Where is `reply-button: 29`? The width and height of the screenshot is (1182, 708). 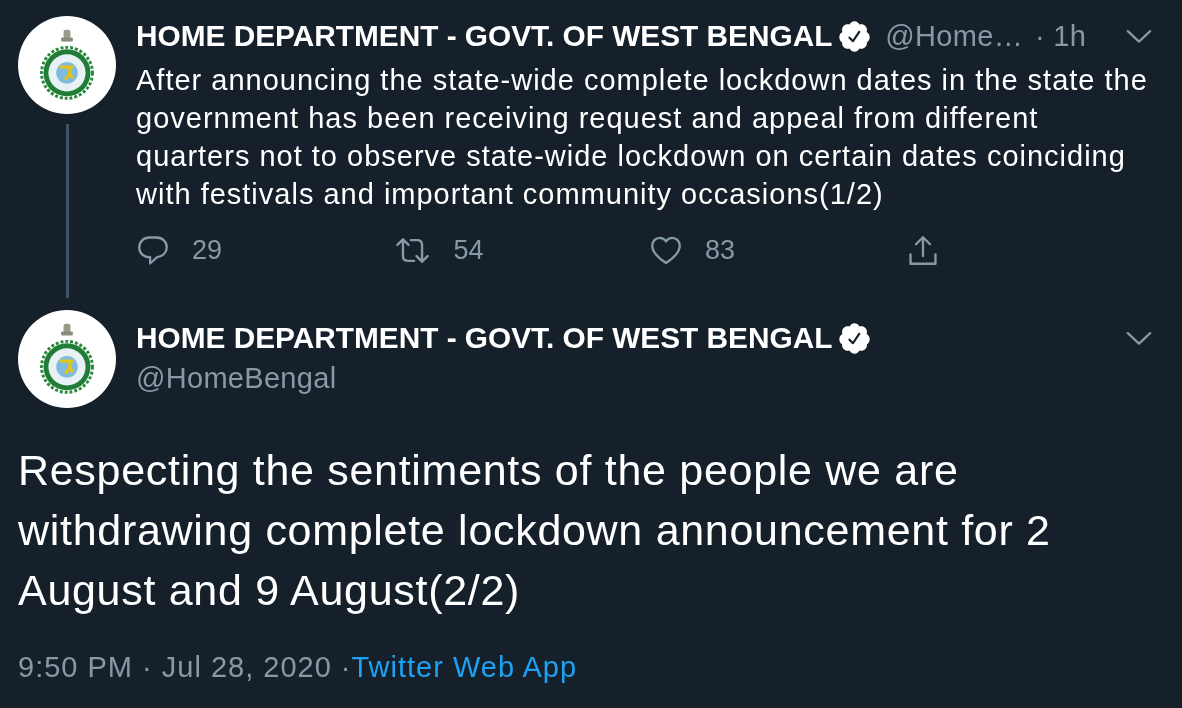
reply-button: 29 is located at coordinates (180, 250).